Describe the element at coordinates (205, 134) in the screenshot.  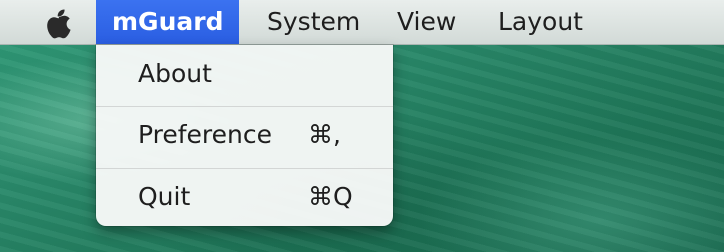
I see `menu-item-label: Preference` at that location.